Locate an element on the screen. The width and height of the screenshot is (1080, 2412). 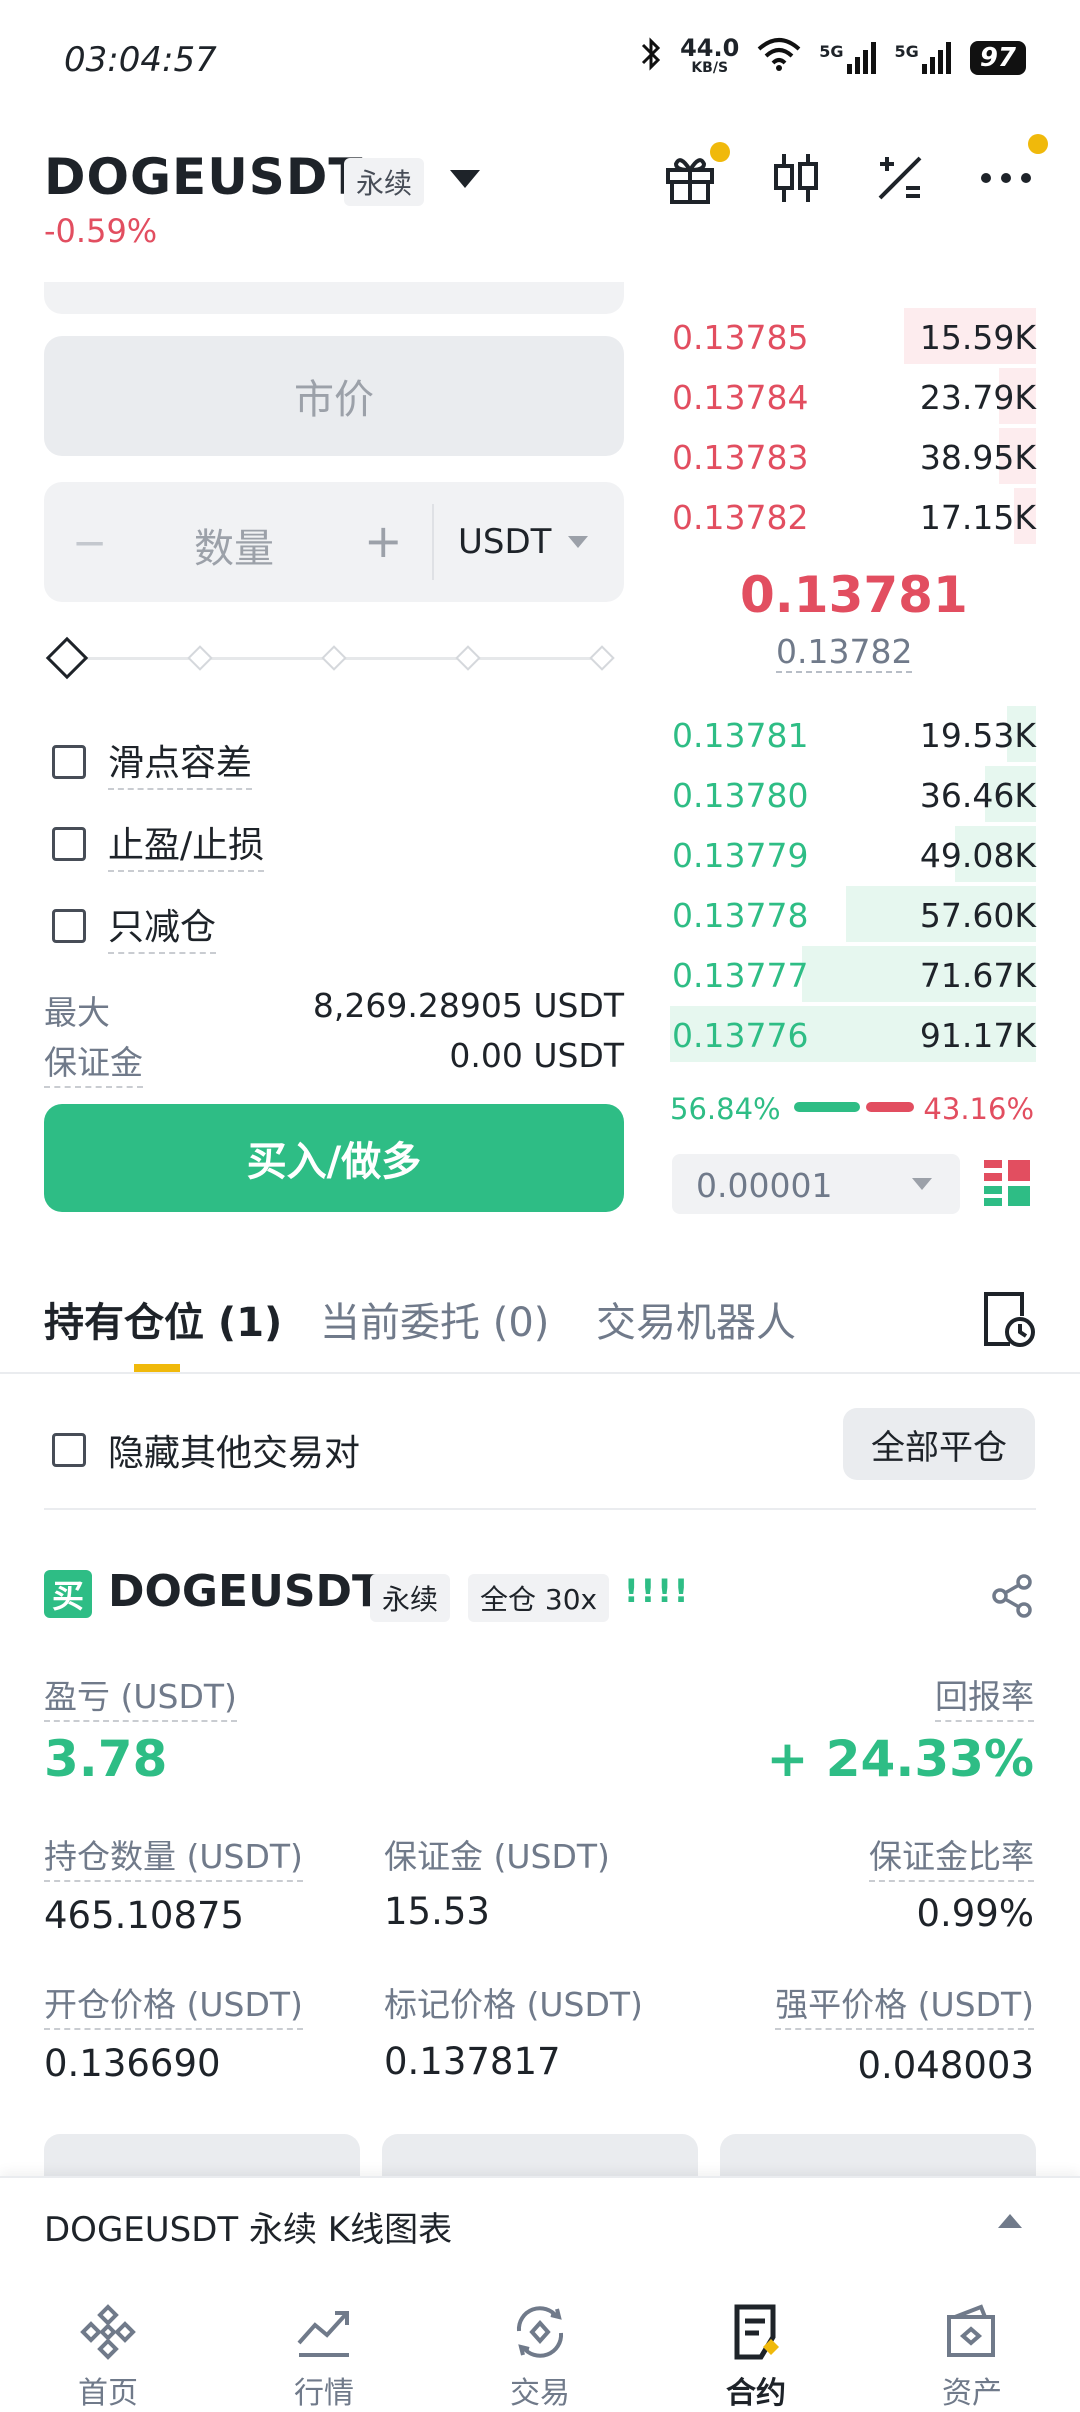
mark-price-label: 标记价格 (USDT) is located at coordinates (513, 2004).